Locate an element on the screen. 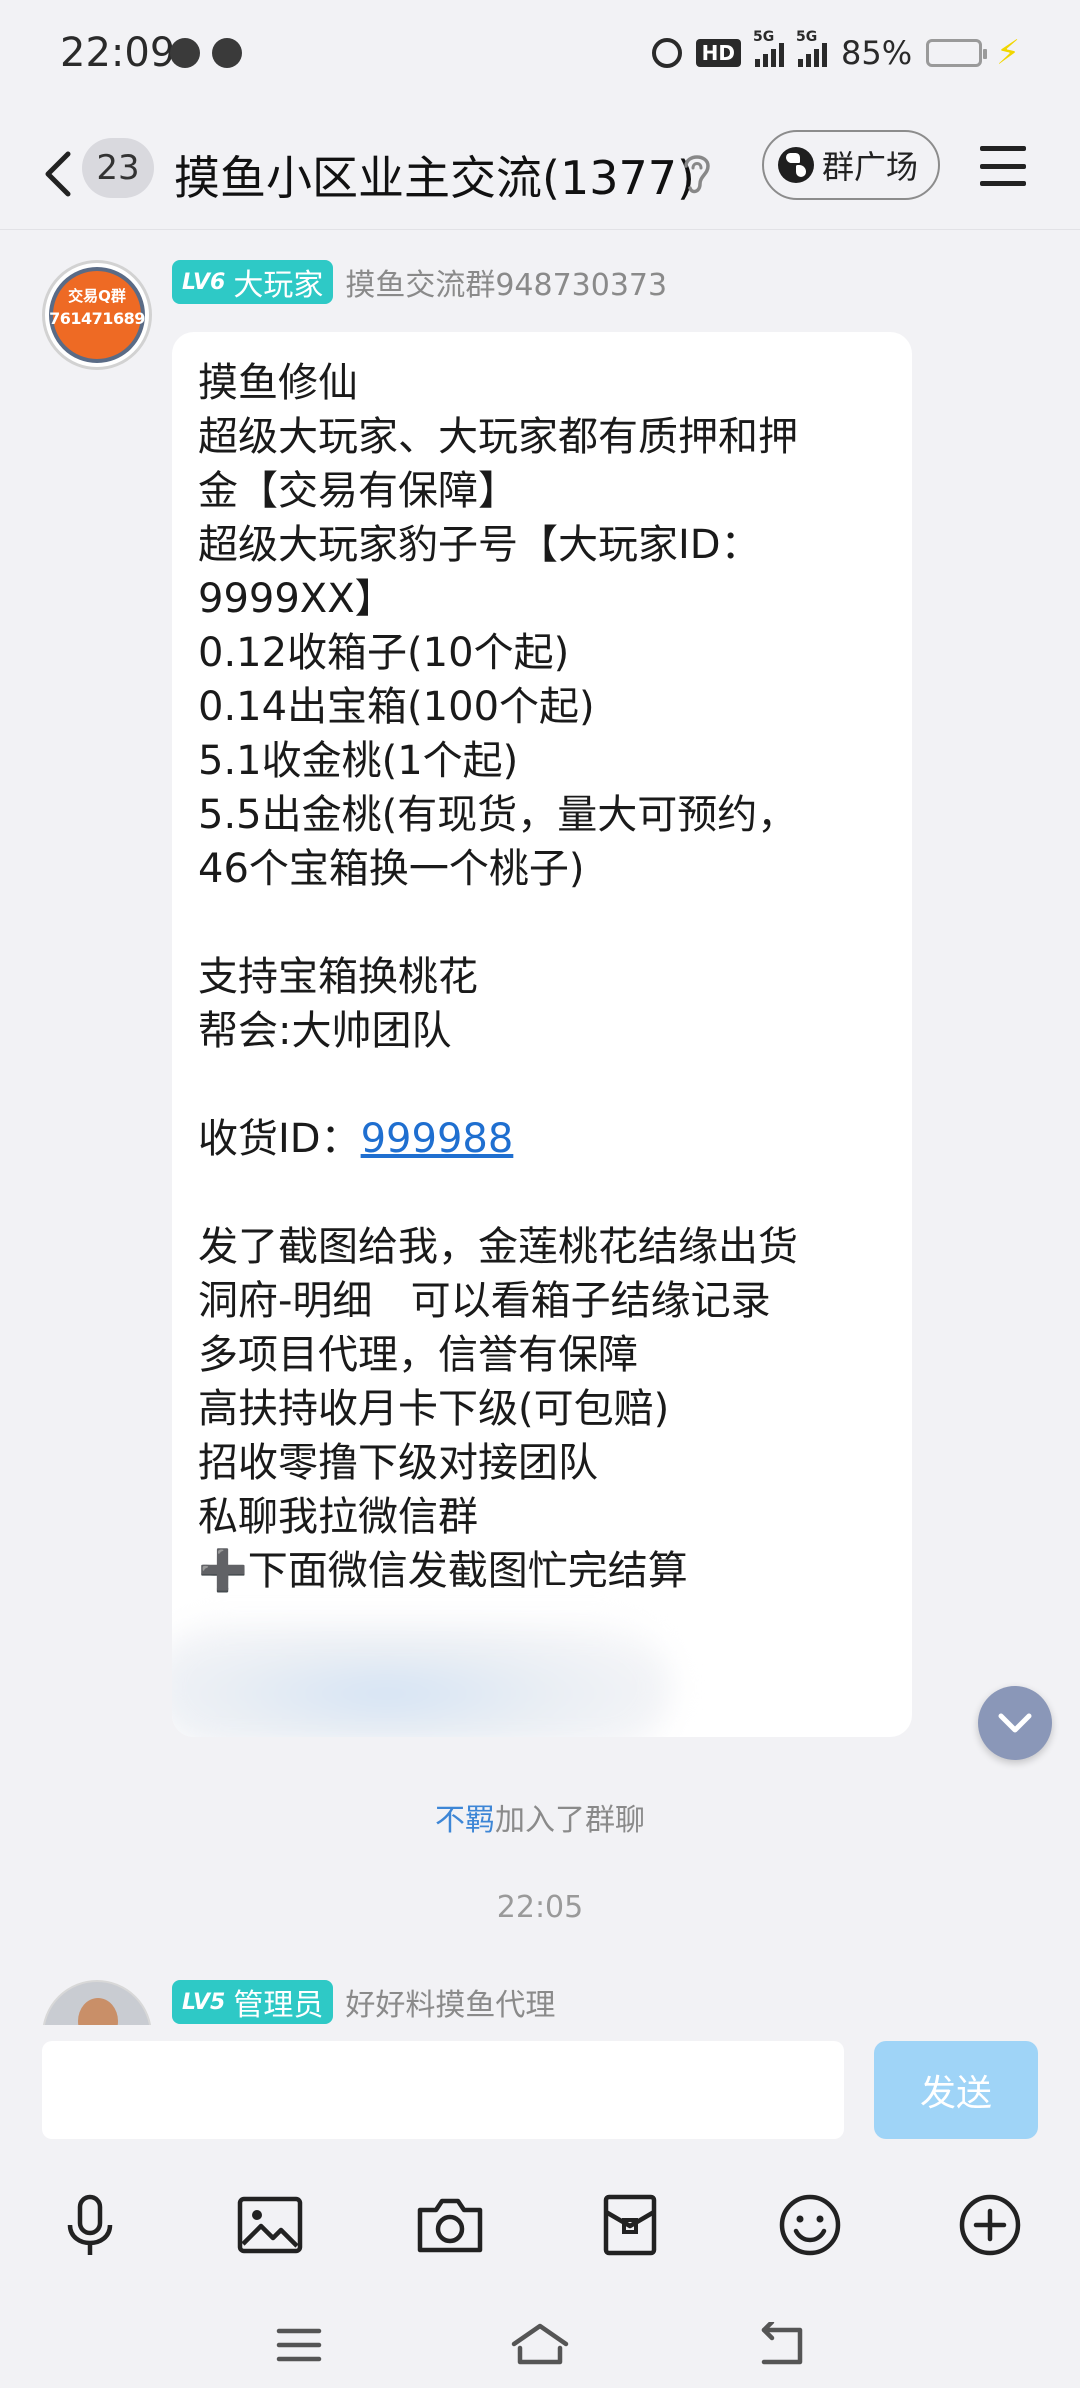  avatar is located at coordinates (97, 2002).